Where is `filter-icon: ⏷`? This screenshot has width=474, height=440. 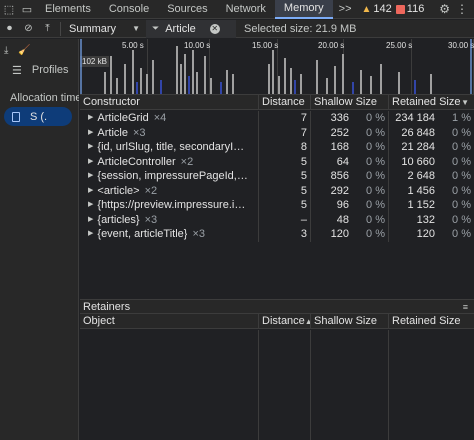
filter-icon: ⏷ is located at coordinates (155, 28).